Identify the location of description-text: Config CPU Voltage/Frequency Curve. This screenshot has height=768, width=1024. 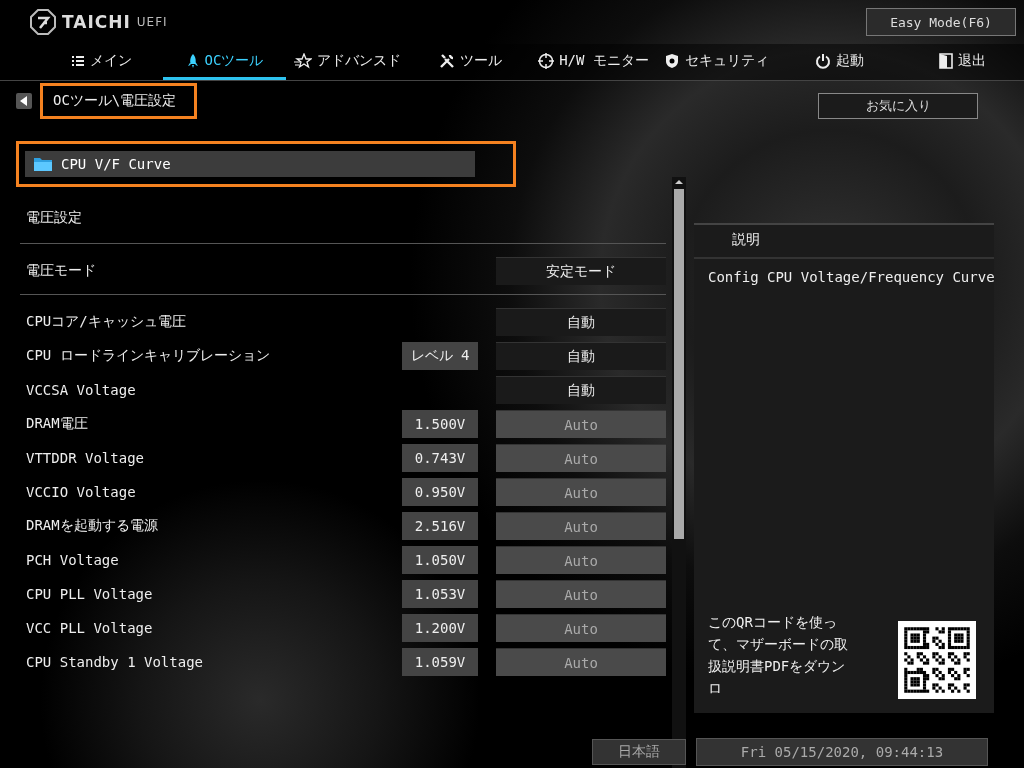
(850, 277).